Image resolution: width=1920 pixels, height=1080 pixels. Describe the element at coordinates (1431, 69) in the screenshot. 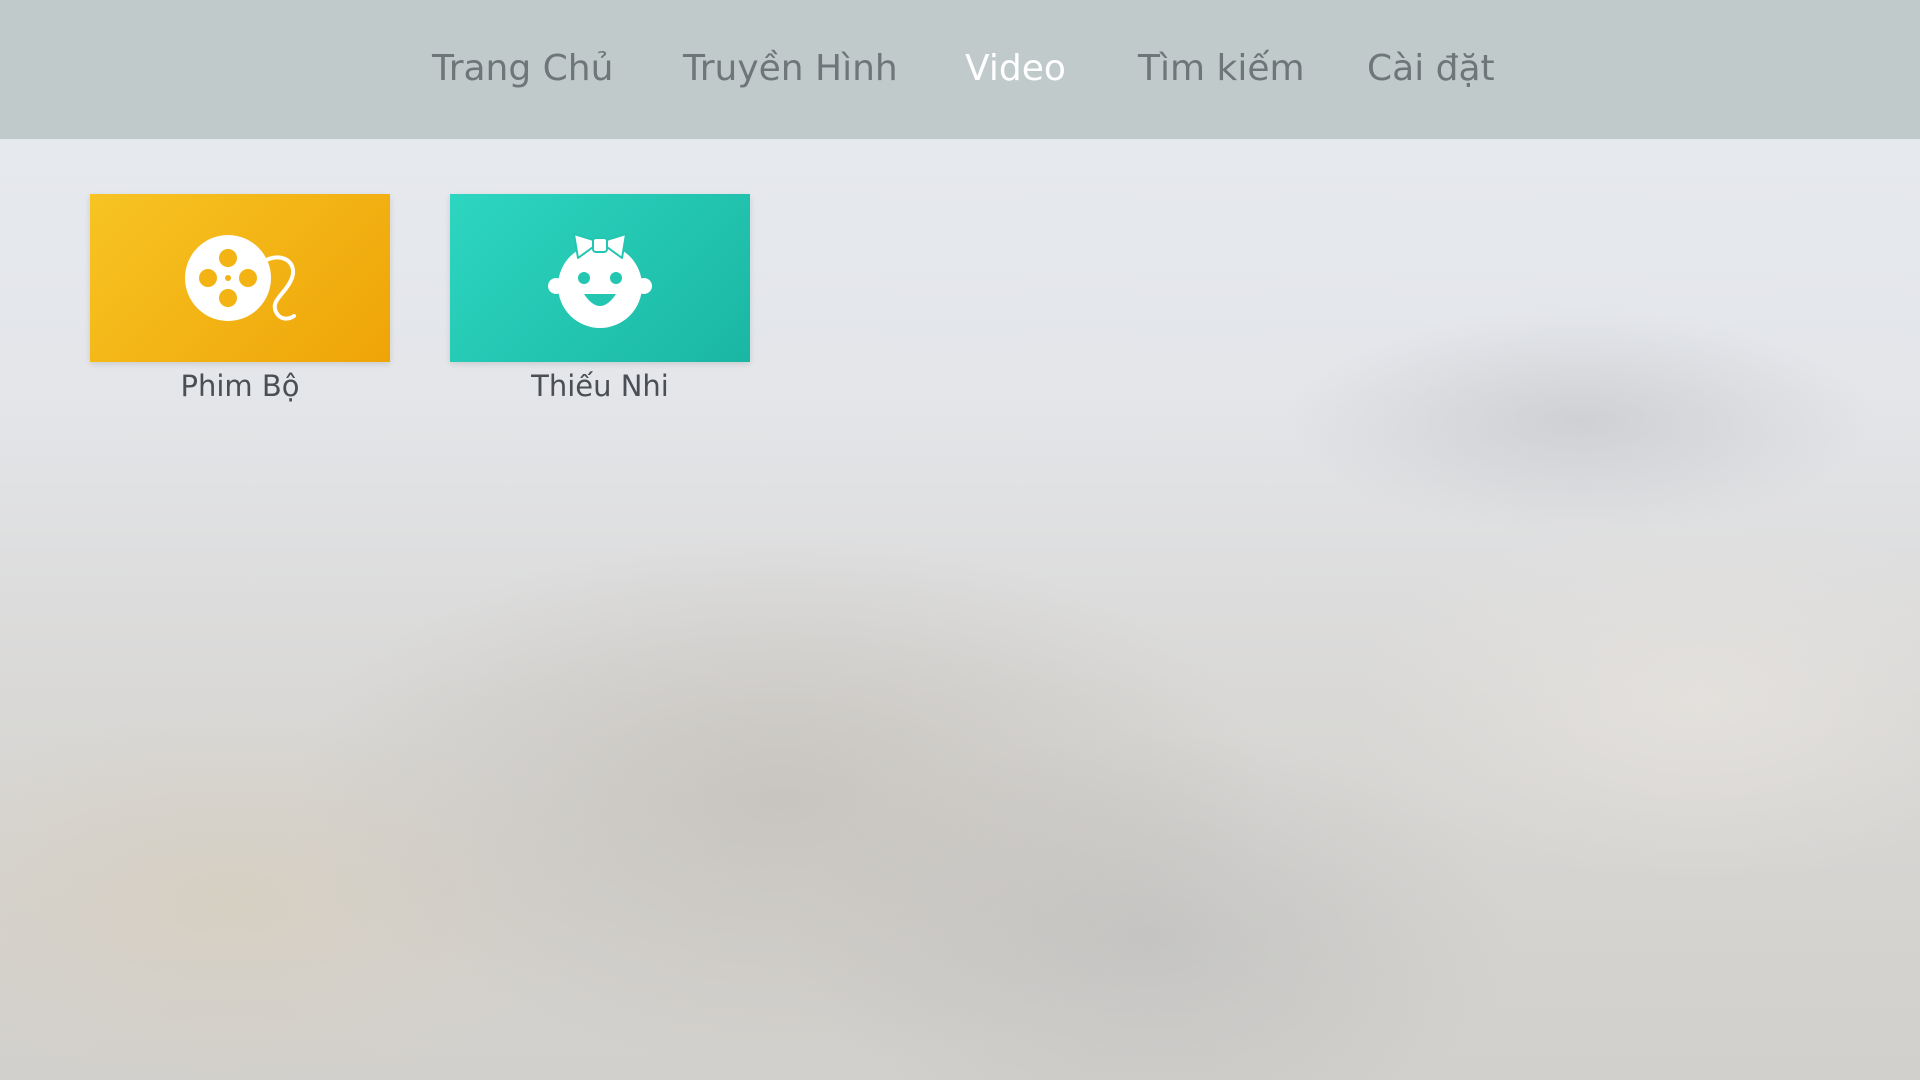

I see `nav-tab-settings: Cài đặt` at that location.